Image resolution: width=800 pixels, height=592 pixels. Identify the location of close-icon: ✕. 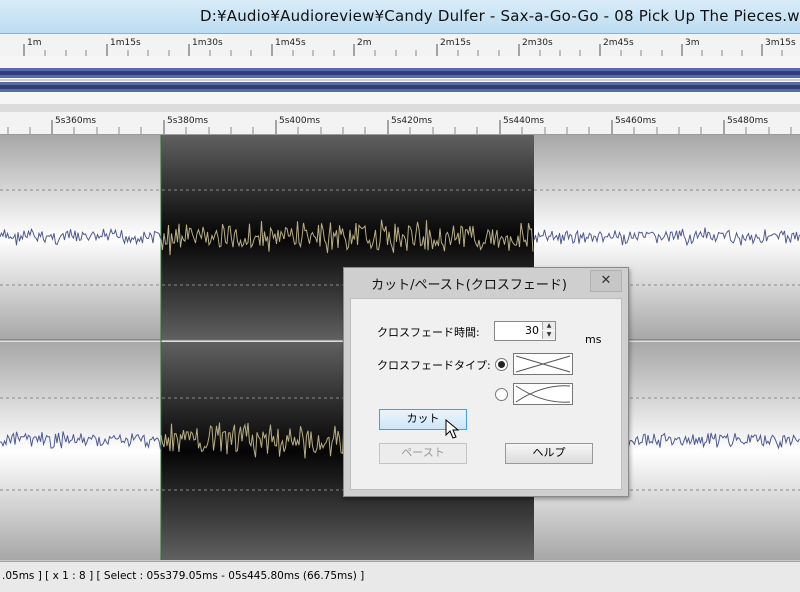
(606, 280).